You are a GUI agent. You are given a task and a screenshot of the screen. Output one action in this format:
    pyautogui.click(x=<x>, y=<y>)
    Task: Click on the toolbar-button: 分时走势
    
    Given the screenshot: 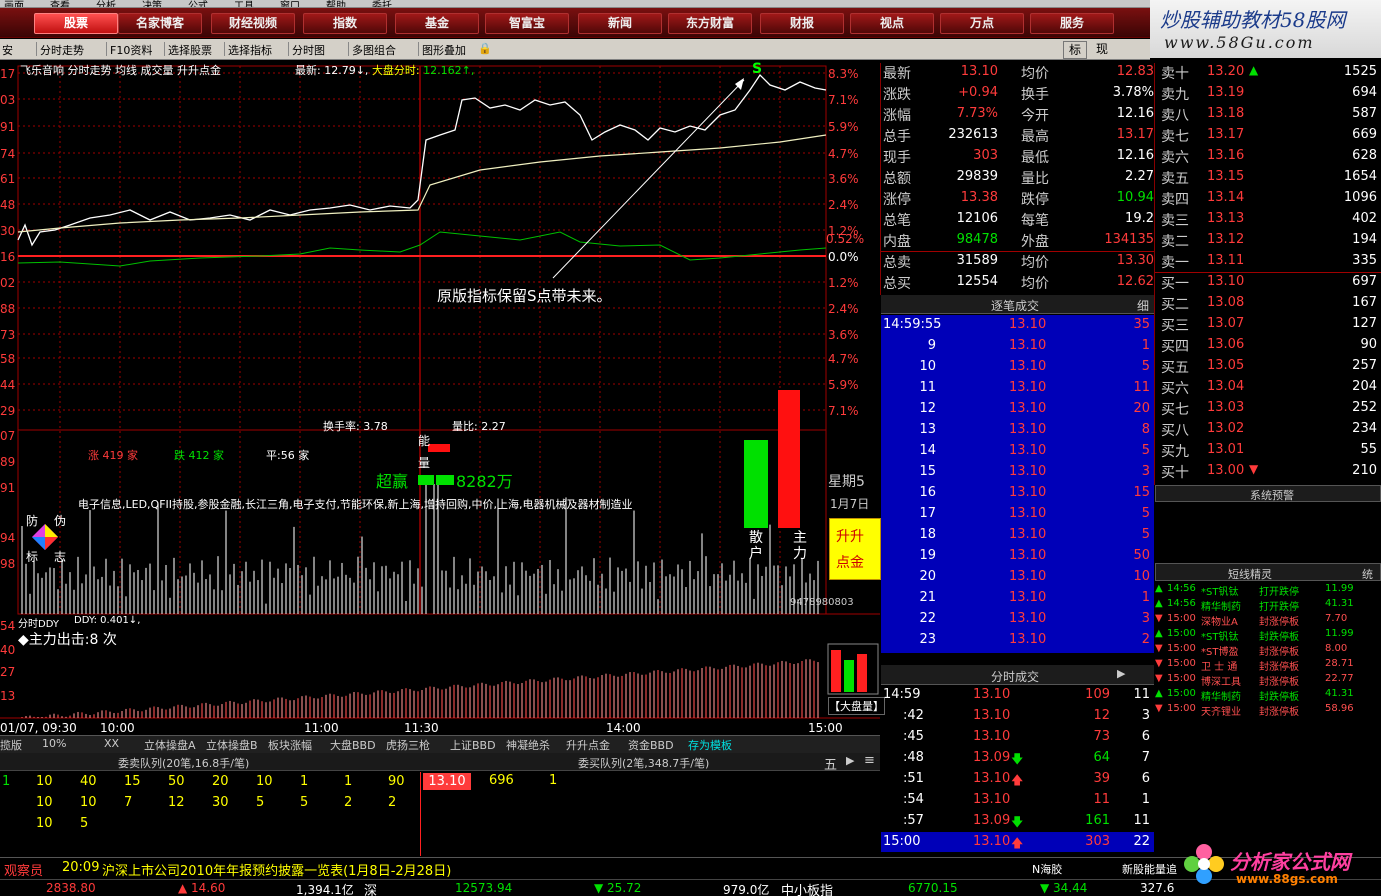 What is the action you would take?
    pyautogui.click(x=62, y=50)
    